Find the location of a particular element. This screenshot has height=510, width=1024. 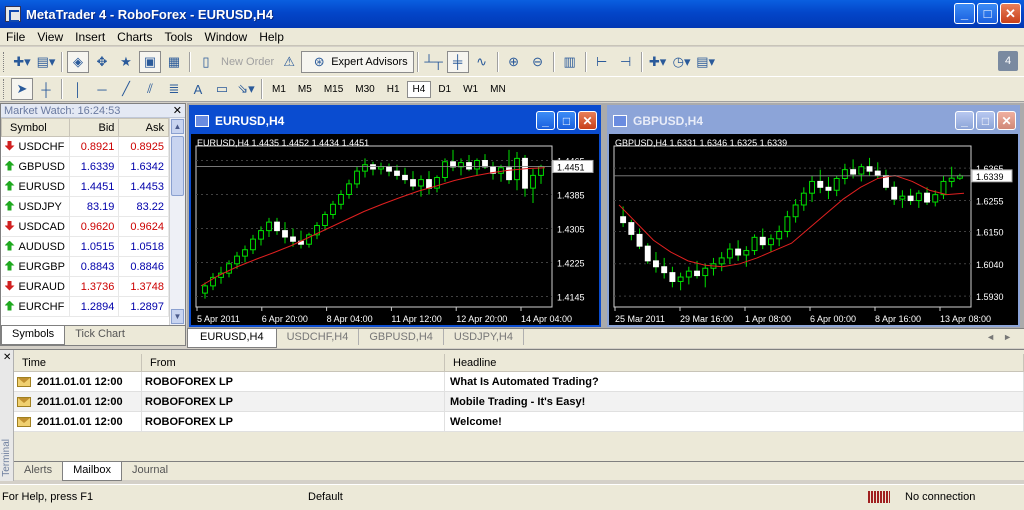

timeframe-h4: H4 is located at coordinates (419, 89).